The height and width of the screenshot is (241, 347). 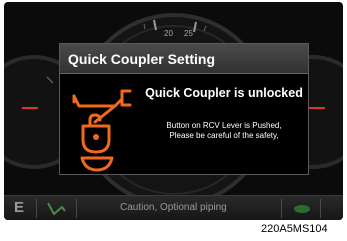 I want to click on gauge-tick-25: 25, so click(x=188, y=33).